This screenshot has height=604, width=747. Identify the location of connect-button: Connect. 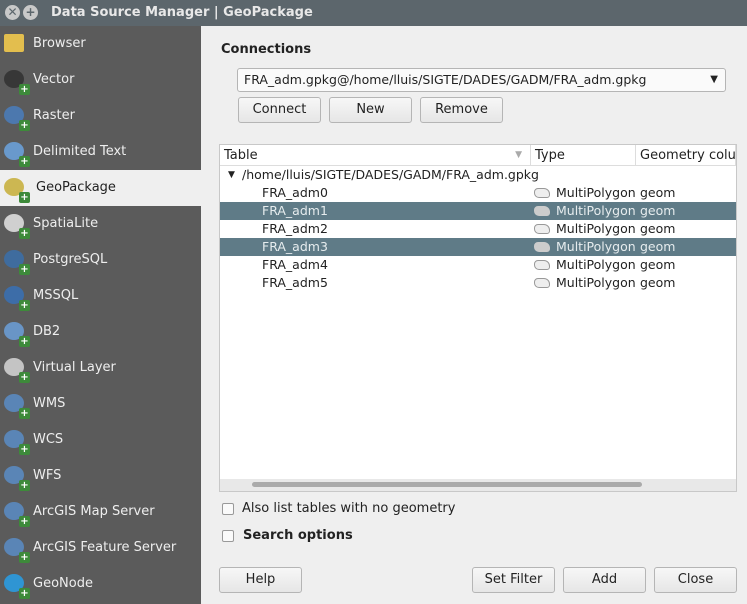
(279, 110).